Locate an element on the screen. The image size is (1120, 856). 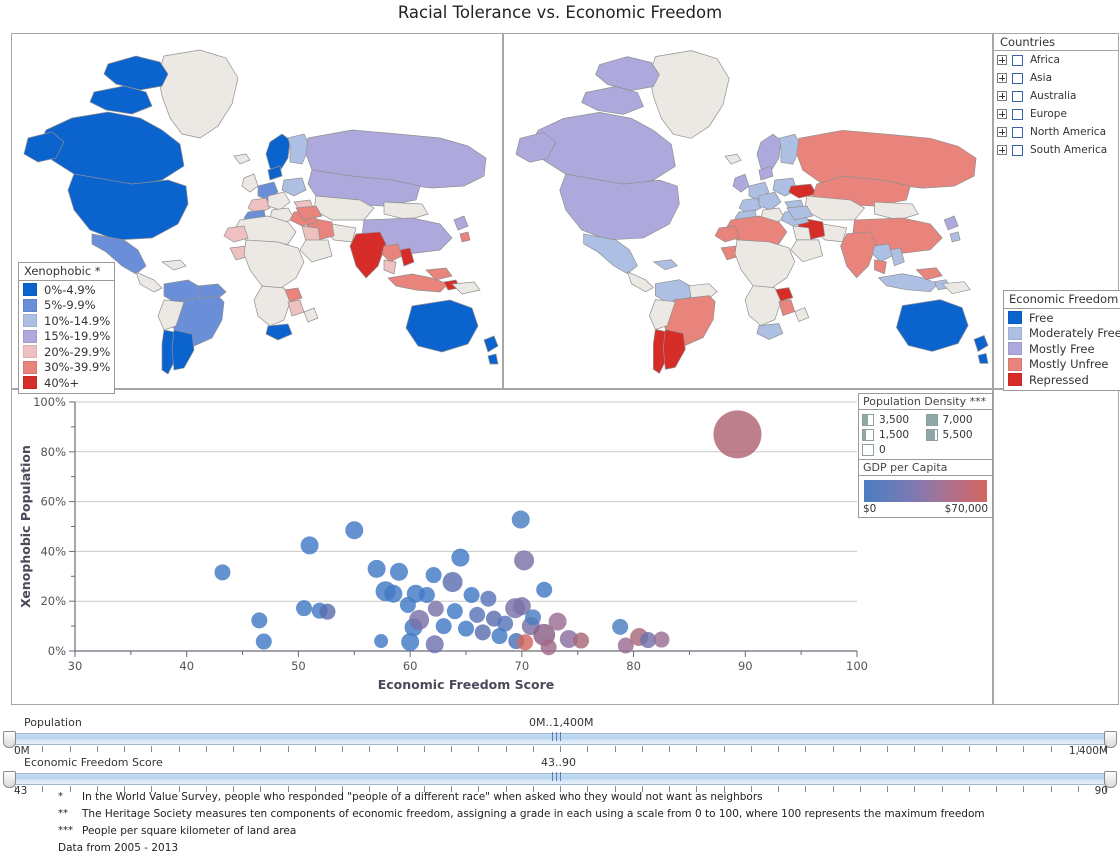
country-label: North America is located at coordinates (1068, 132).